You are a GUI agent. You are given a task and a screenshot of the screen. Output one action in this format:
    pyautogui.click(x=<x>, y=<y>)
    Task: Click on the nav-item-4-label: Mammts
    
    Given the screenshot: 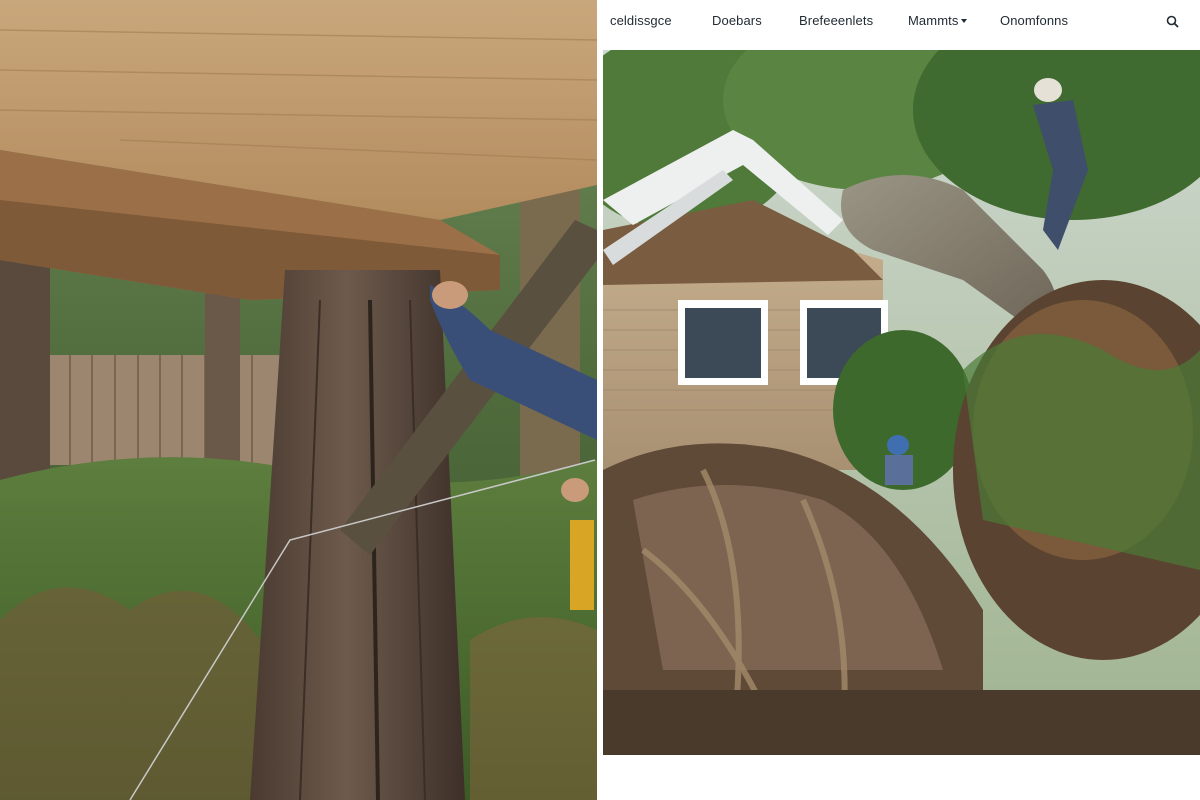 What is the action you would take?
    pyautogui.click(x=933, y=20)
    